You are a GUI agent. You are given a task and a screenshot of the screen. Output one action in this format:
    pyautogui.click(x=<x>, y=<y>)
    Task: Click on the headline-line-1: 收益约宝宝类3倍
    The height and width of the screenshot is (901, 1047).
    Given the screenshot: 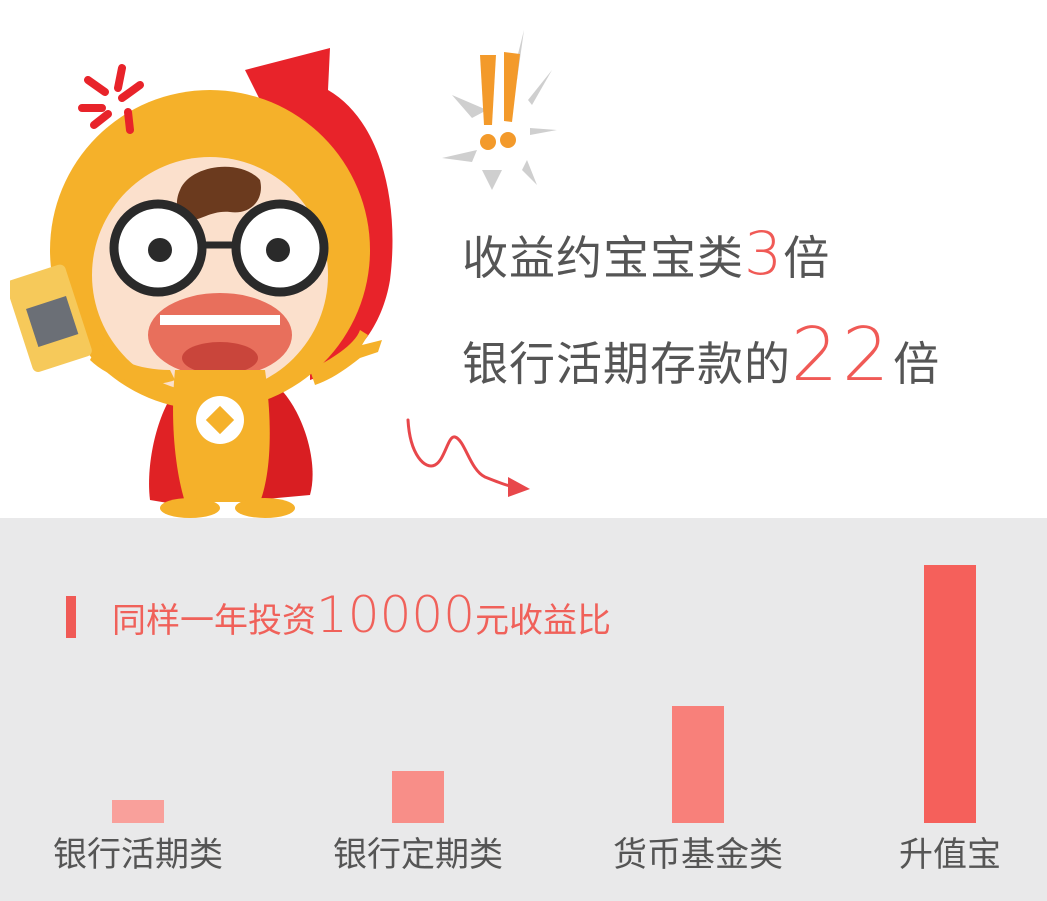 What is the action you would take?
    pyautogui.click(x=646, y=254)
    